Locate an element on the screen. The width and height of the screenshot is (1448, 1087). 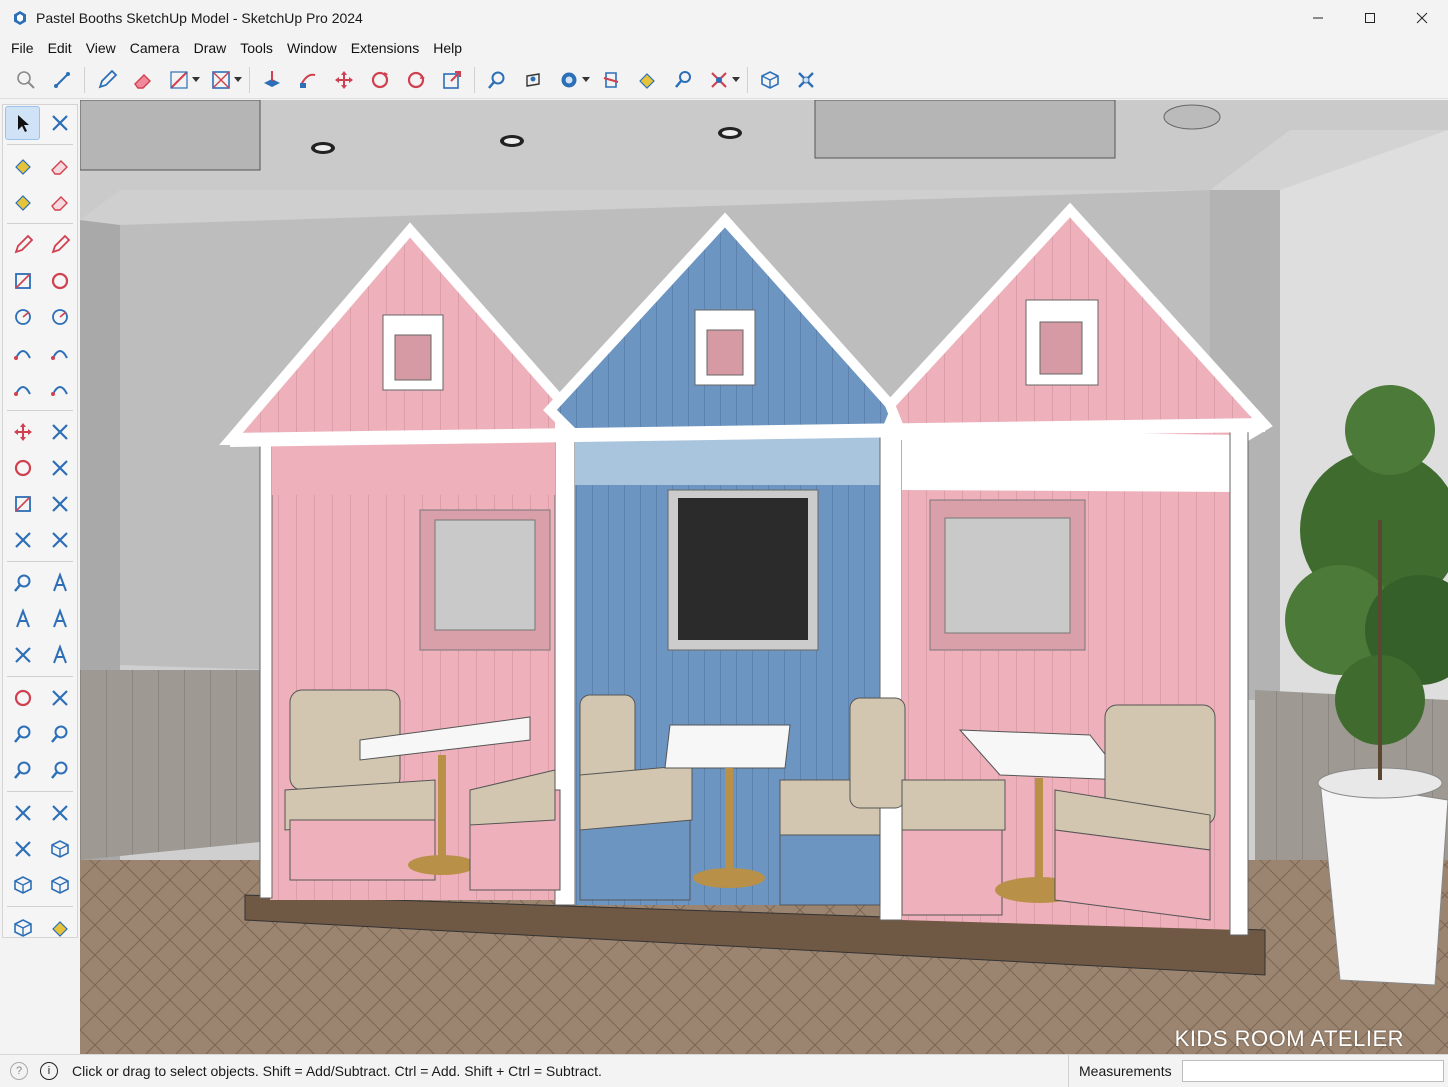
menu-help: Help is located at coordinates (447, 48).